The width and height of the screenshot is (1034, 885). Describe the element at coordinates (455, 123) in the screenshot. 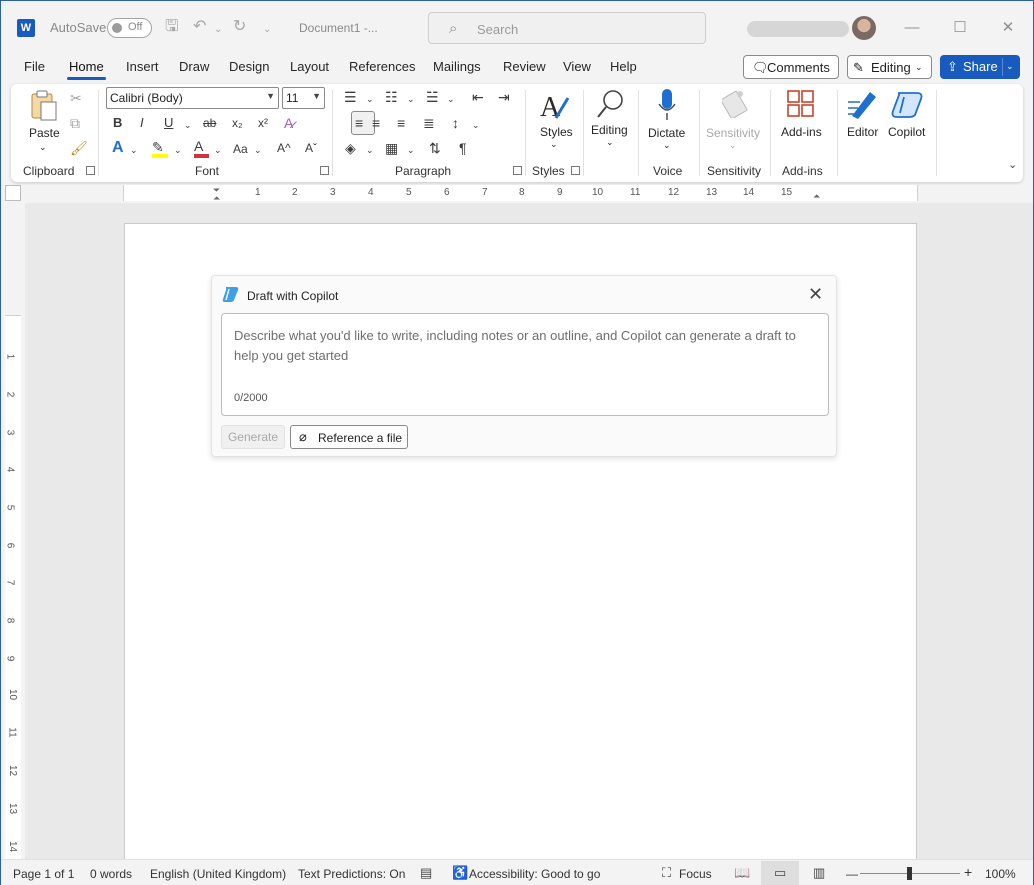

I see `line-spacing-icon: ↕` at that location.